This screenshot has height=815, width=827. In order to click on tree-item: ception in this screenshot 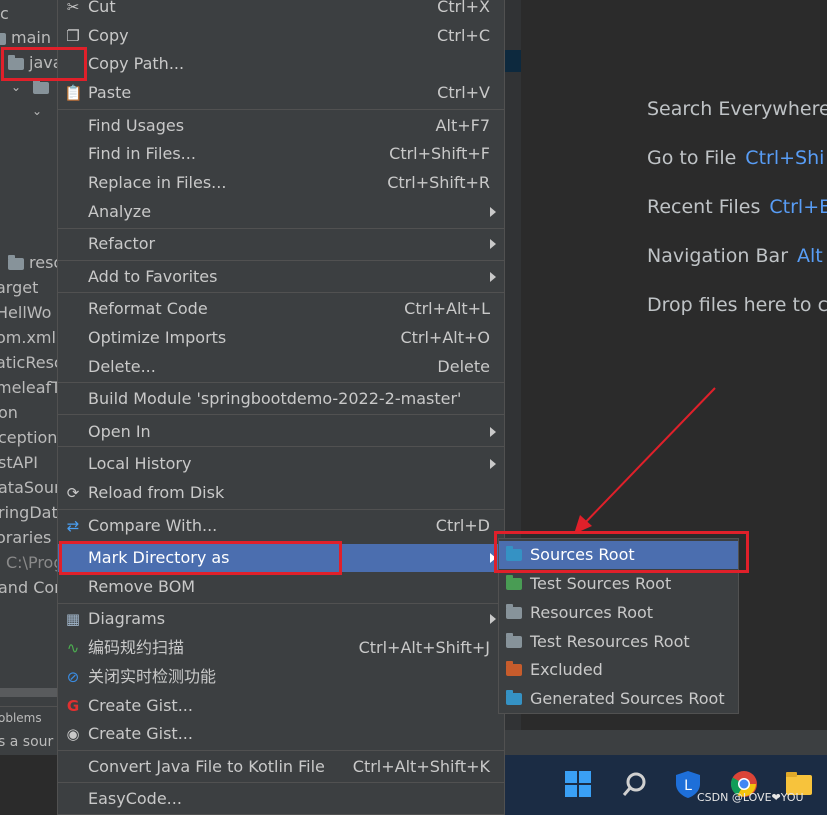, I will do `click(28, 438)`.